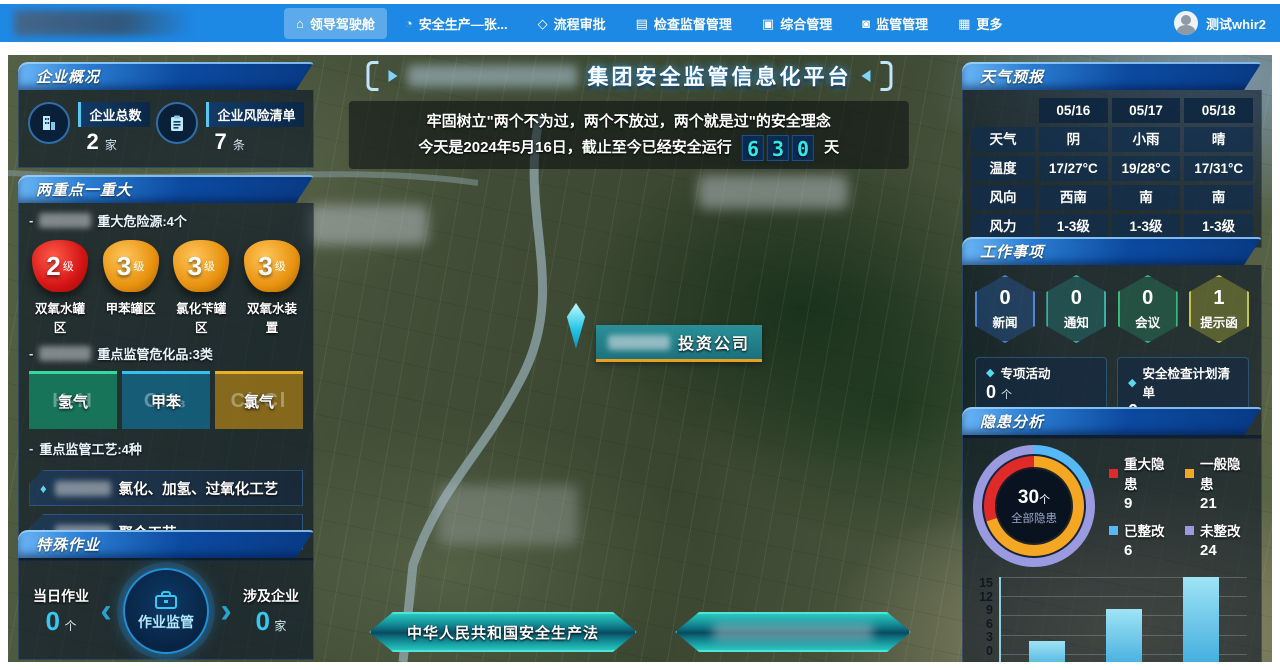 This screenshot has width=1280, height=670. What do you see at coordinates (1146, 110) in the screenshot?
I see `weather-date: 05/17` at bounding box center [1146, 110].